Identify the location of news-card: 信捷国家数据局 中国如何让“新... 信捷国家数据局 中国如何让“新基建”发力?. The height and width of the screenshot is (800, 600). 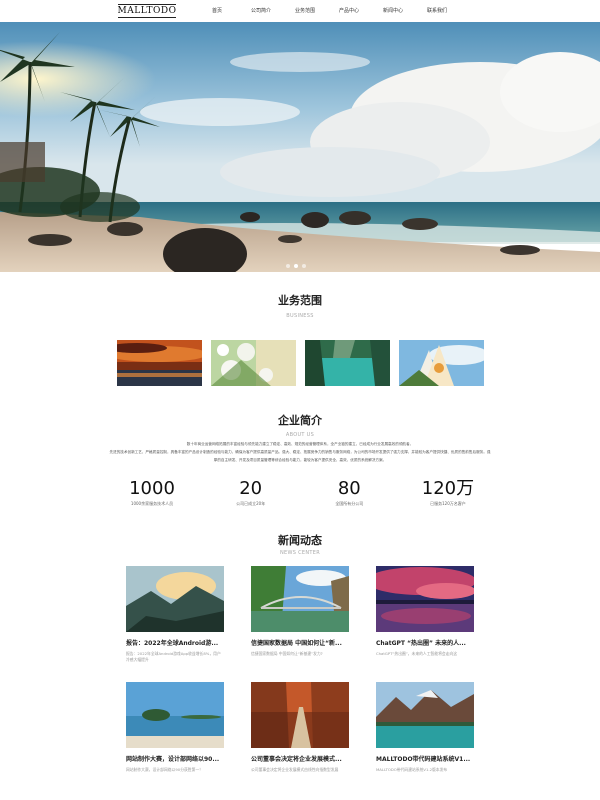
(300, 614).